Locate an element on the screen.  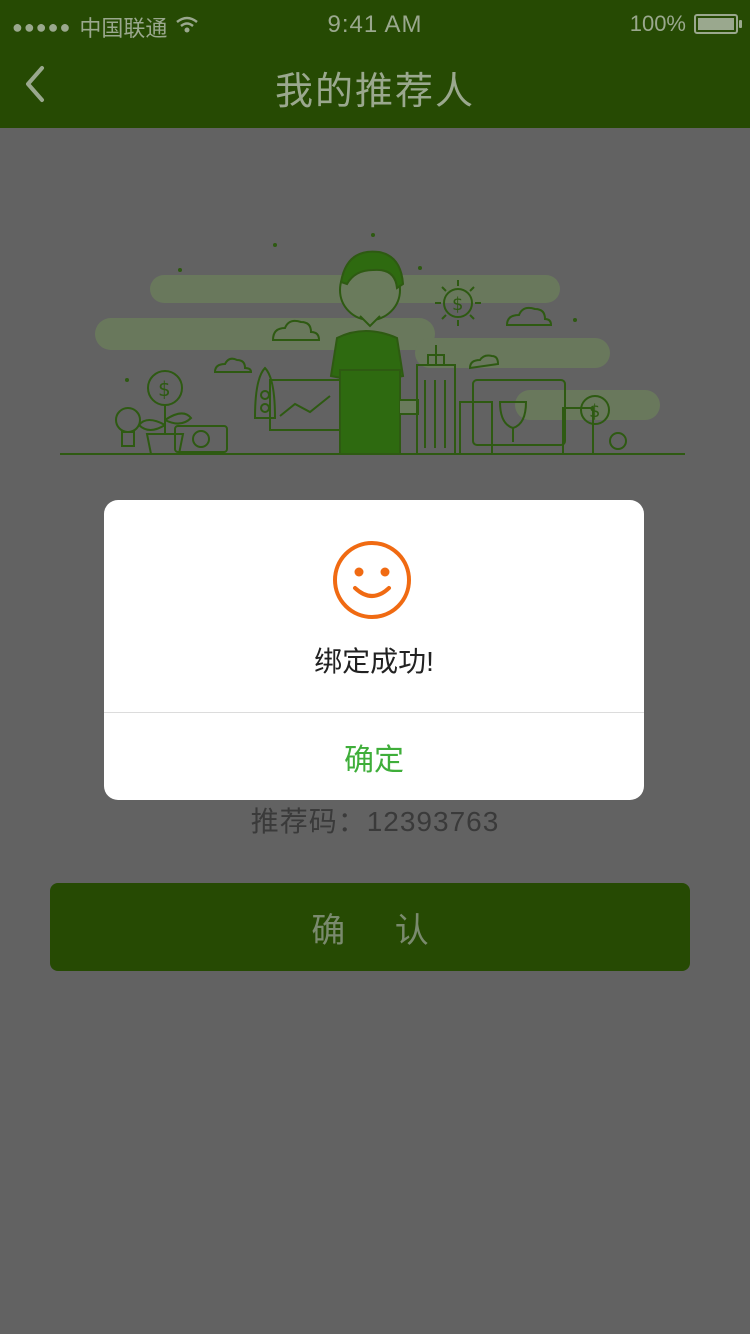
dialog-ok-button: 确定 is located at coordinates (374, 756).